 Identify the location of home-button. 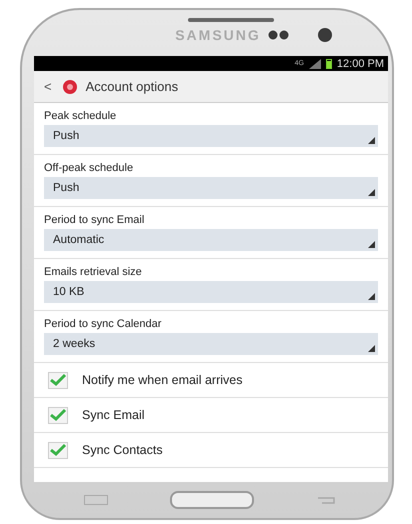
(212, 500).